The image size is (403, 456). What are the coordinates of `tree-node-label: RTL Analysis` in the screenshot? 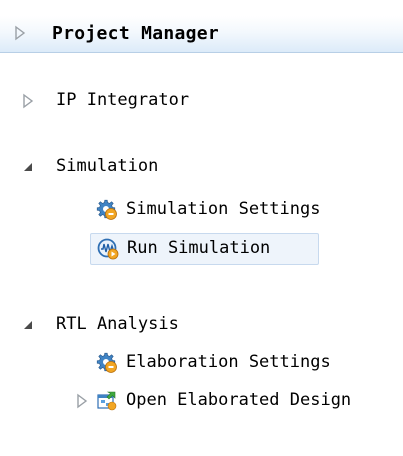 It's located at (117, 324).